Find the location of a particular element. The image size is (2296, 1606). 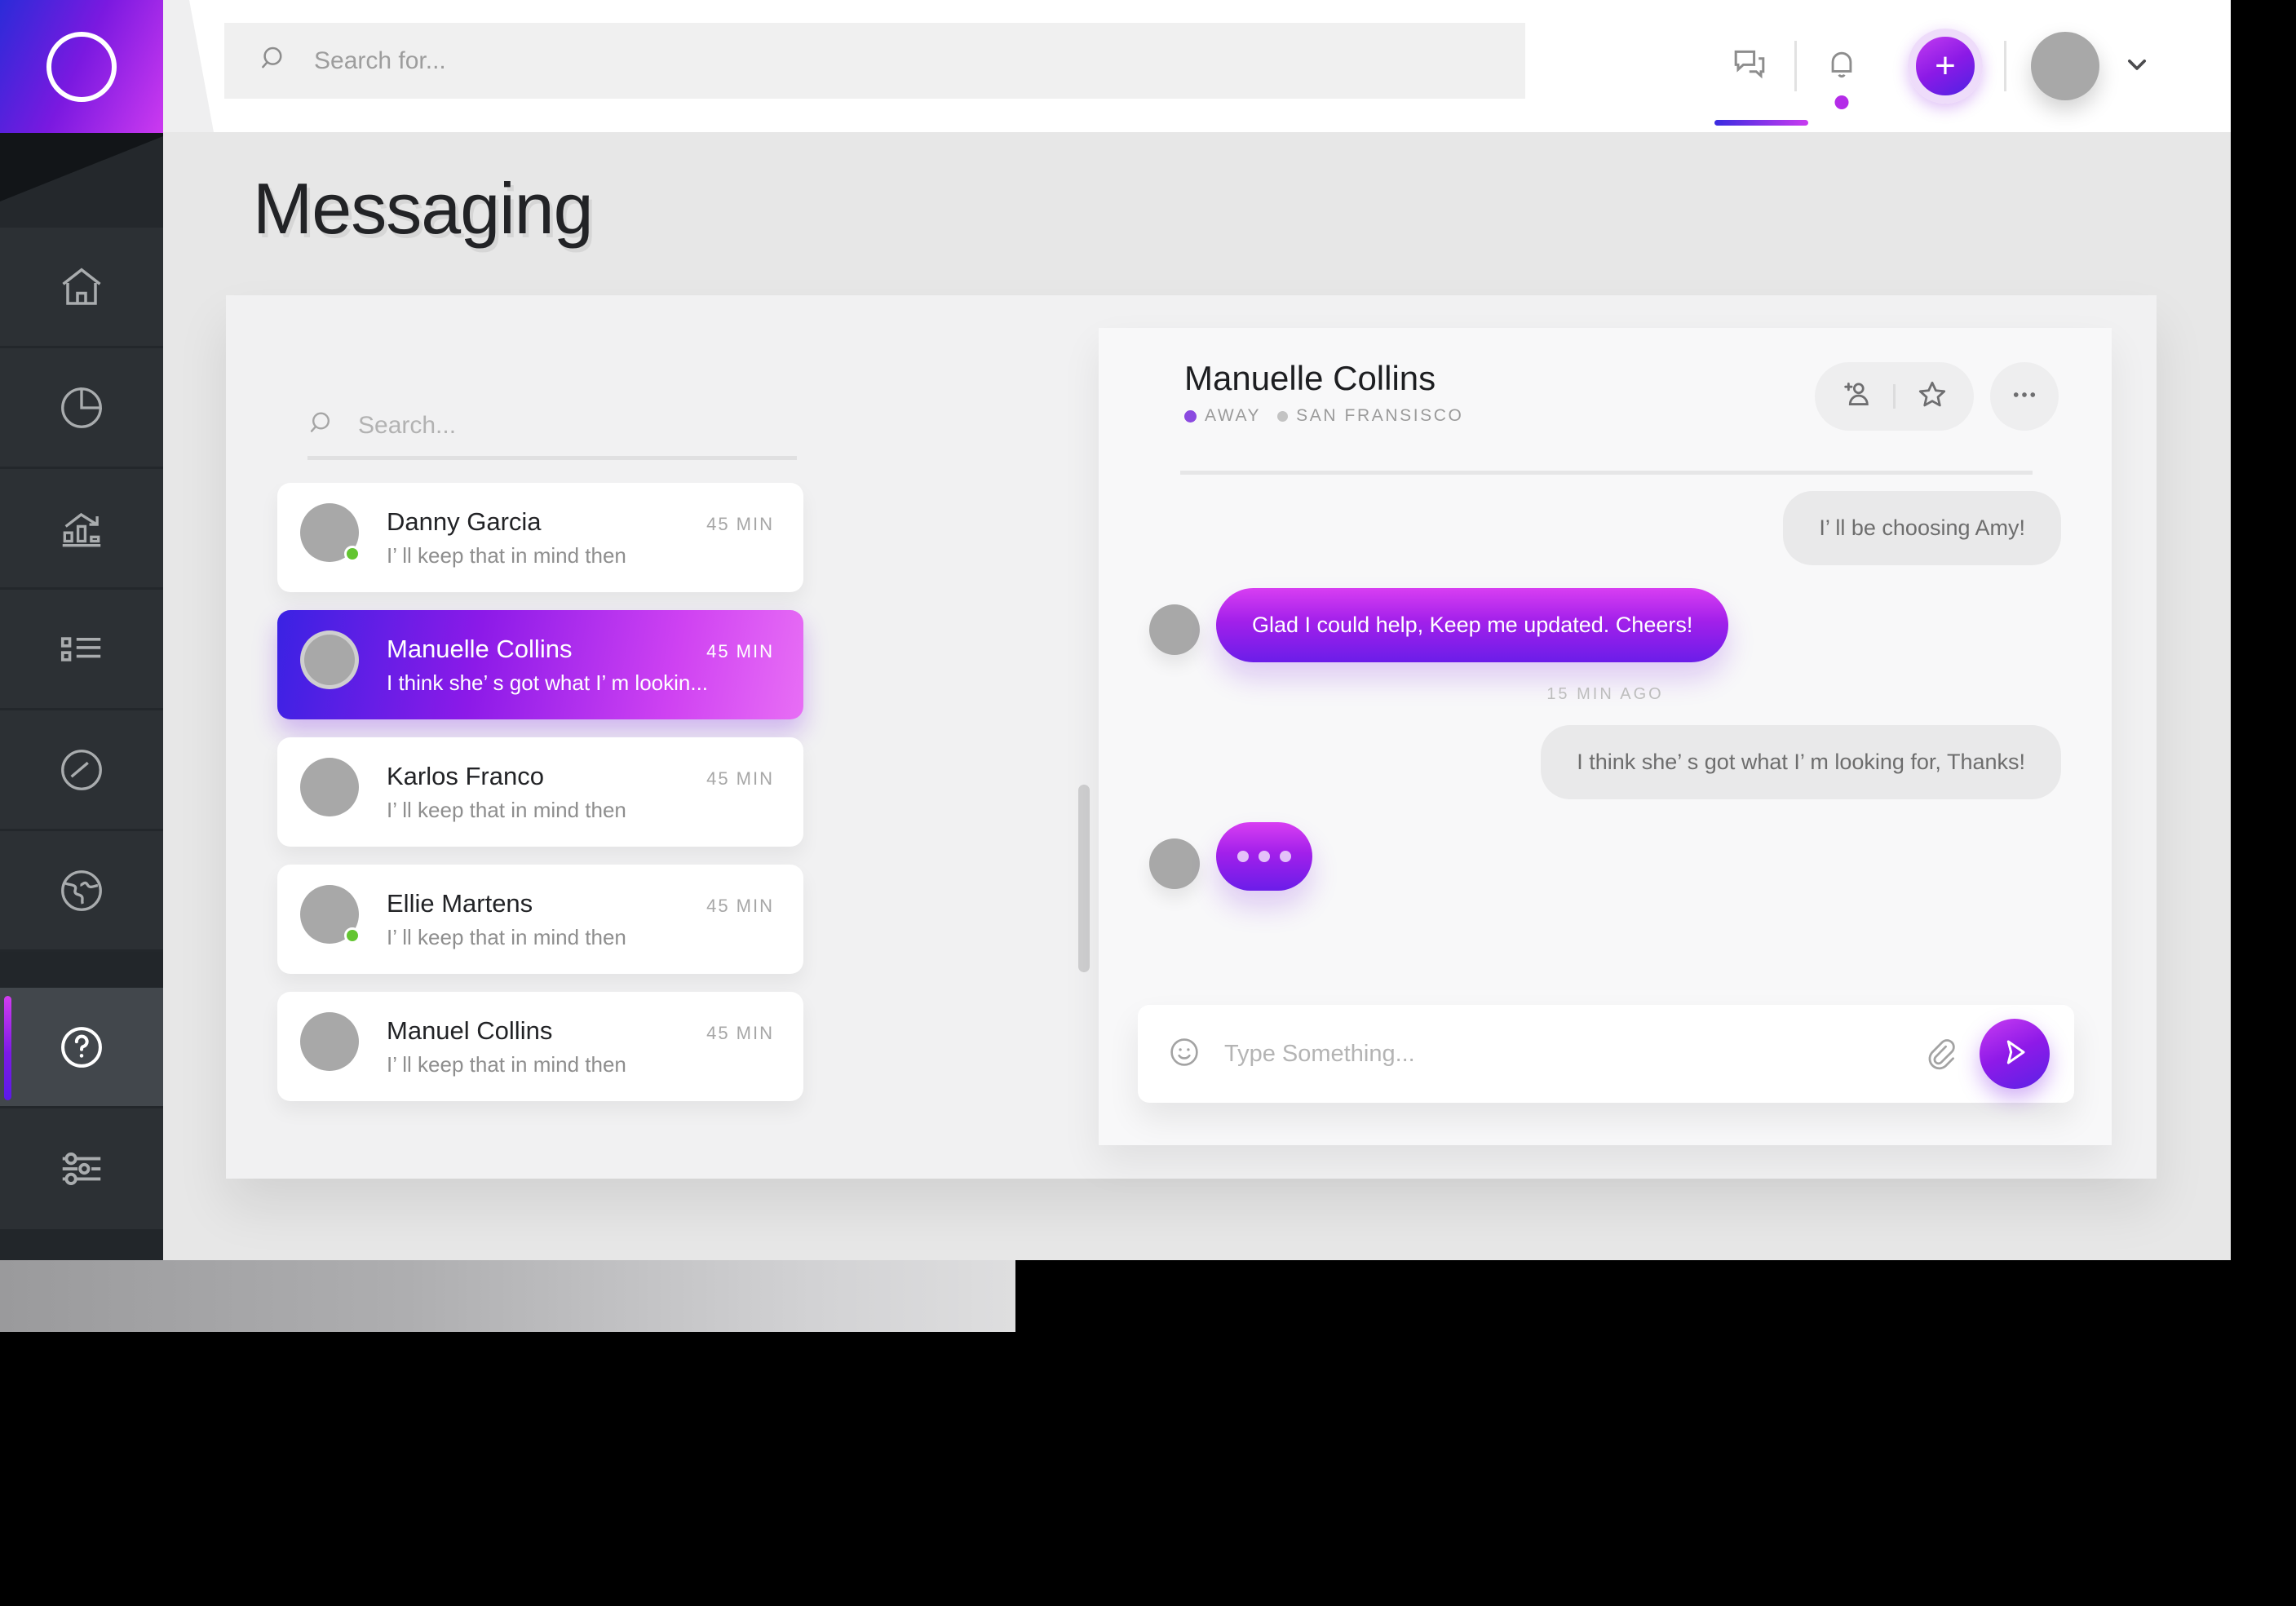

bar-chart-trend-icon is located at coordinates (81, 528).